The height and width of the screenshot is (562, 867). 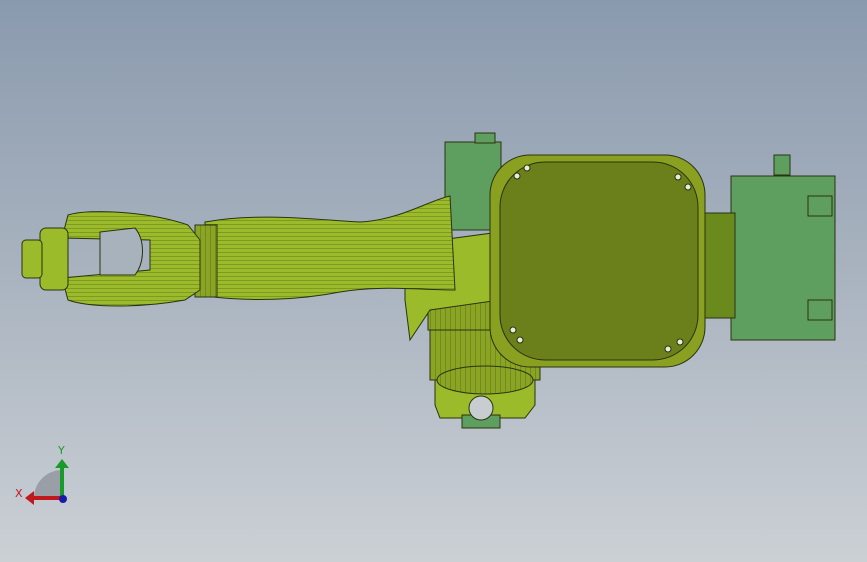 I want to click on x-axis-label: X, so click(x=19, y=493).